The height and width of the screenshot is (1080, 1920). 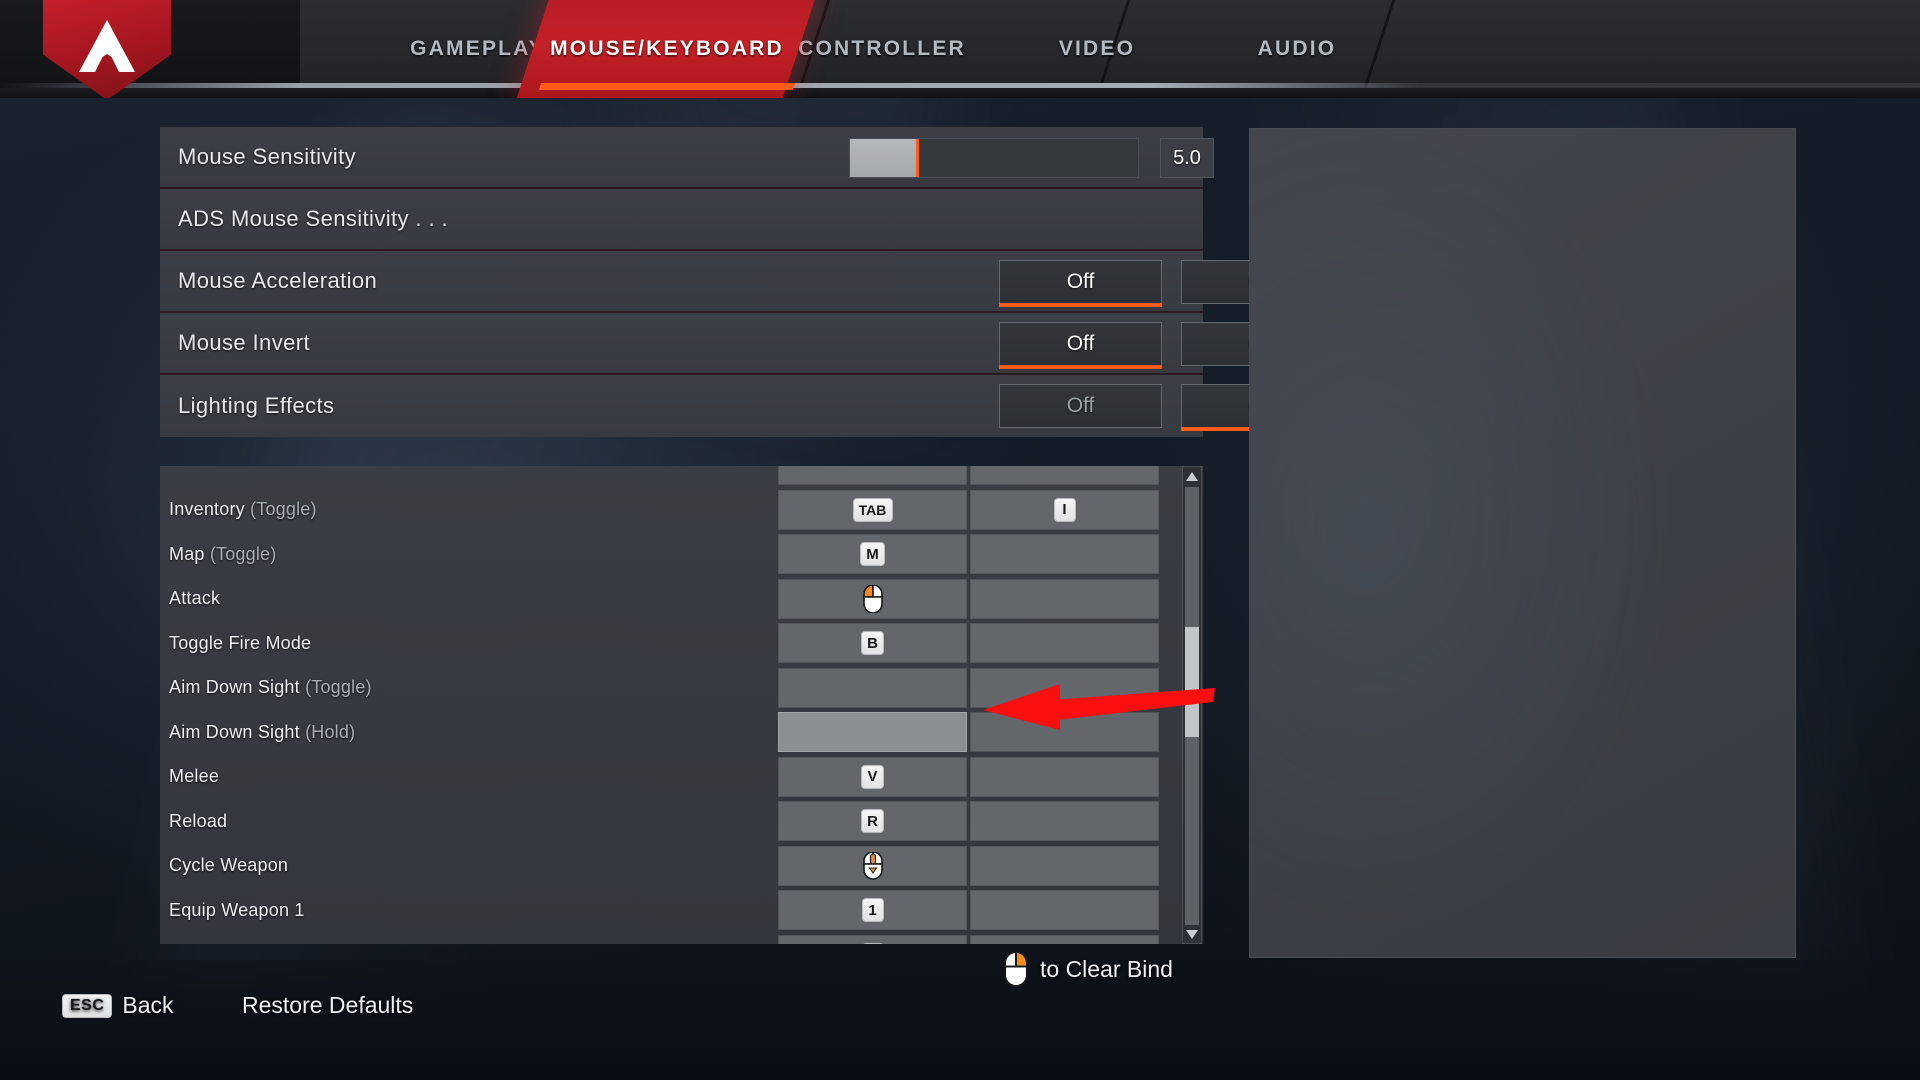 What do you see at coordinates (148, 1005) in the screenshot?
I see `back-label: Back` at bounding box center [148, 1005].